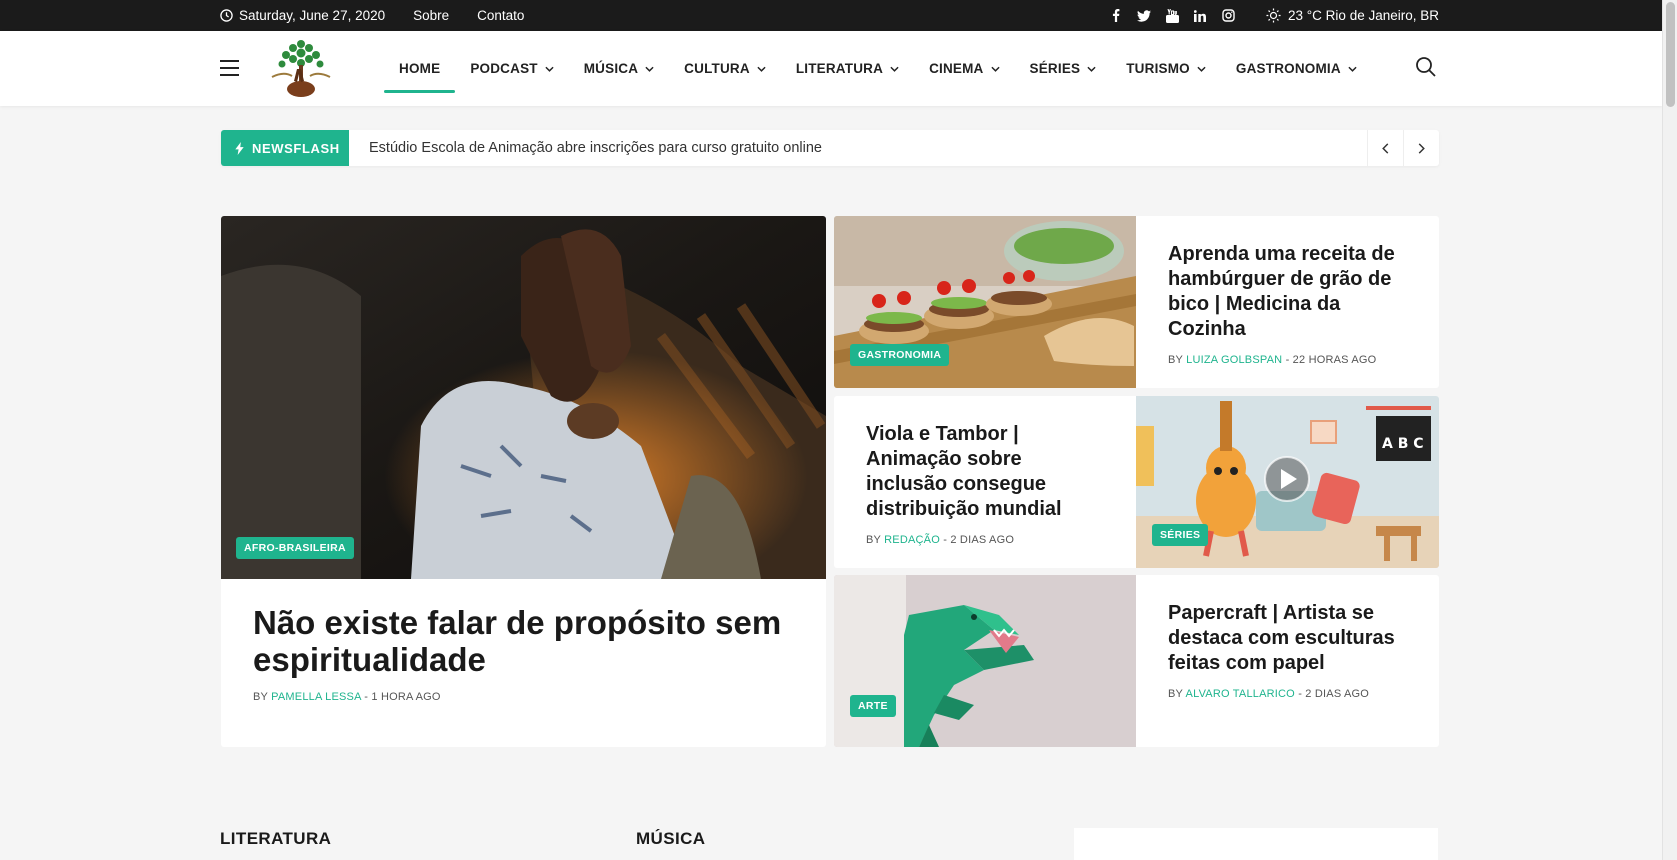 The height and width of the screenshot is (860, 1677). What do you see at coordinates (1063, 68) in the screenshot?
I see `nav-item-series: SÉRIES` at bounding box center [1063, 68].